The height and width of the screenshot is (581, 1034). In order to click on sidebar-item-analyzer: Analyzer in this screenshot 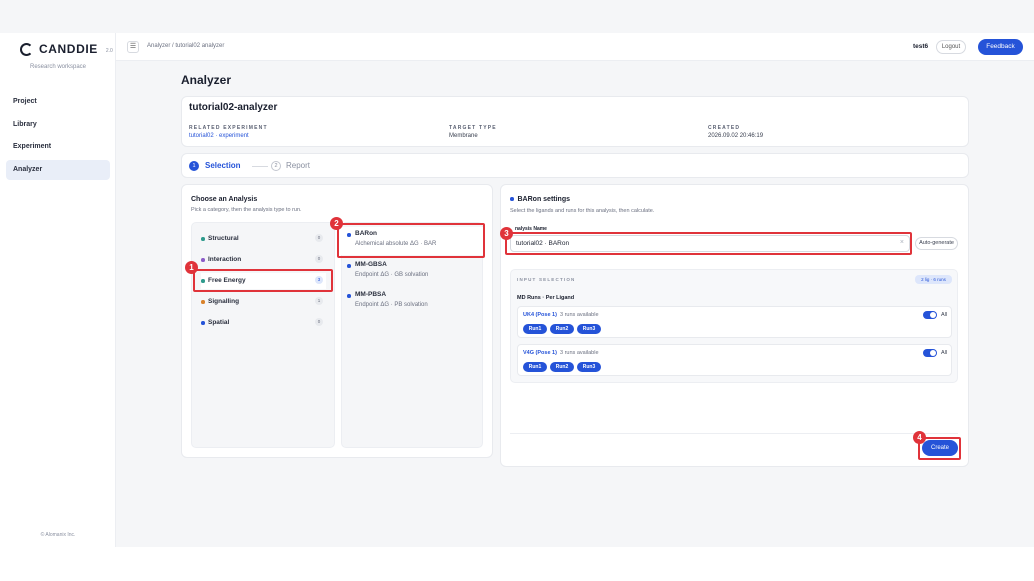, I will do `click(58, 169)`.